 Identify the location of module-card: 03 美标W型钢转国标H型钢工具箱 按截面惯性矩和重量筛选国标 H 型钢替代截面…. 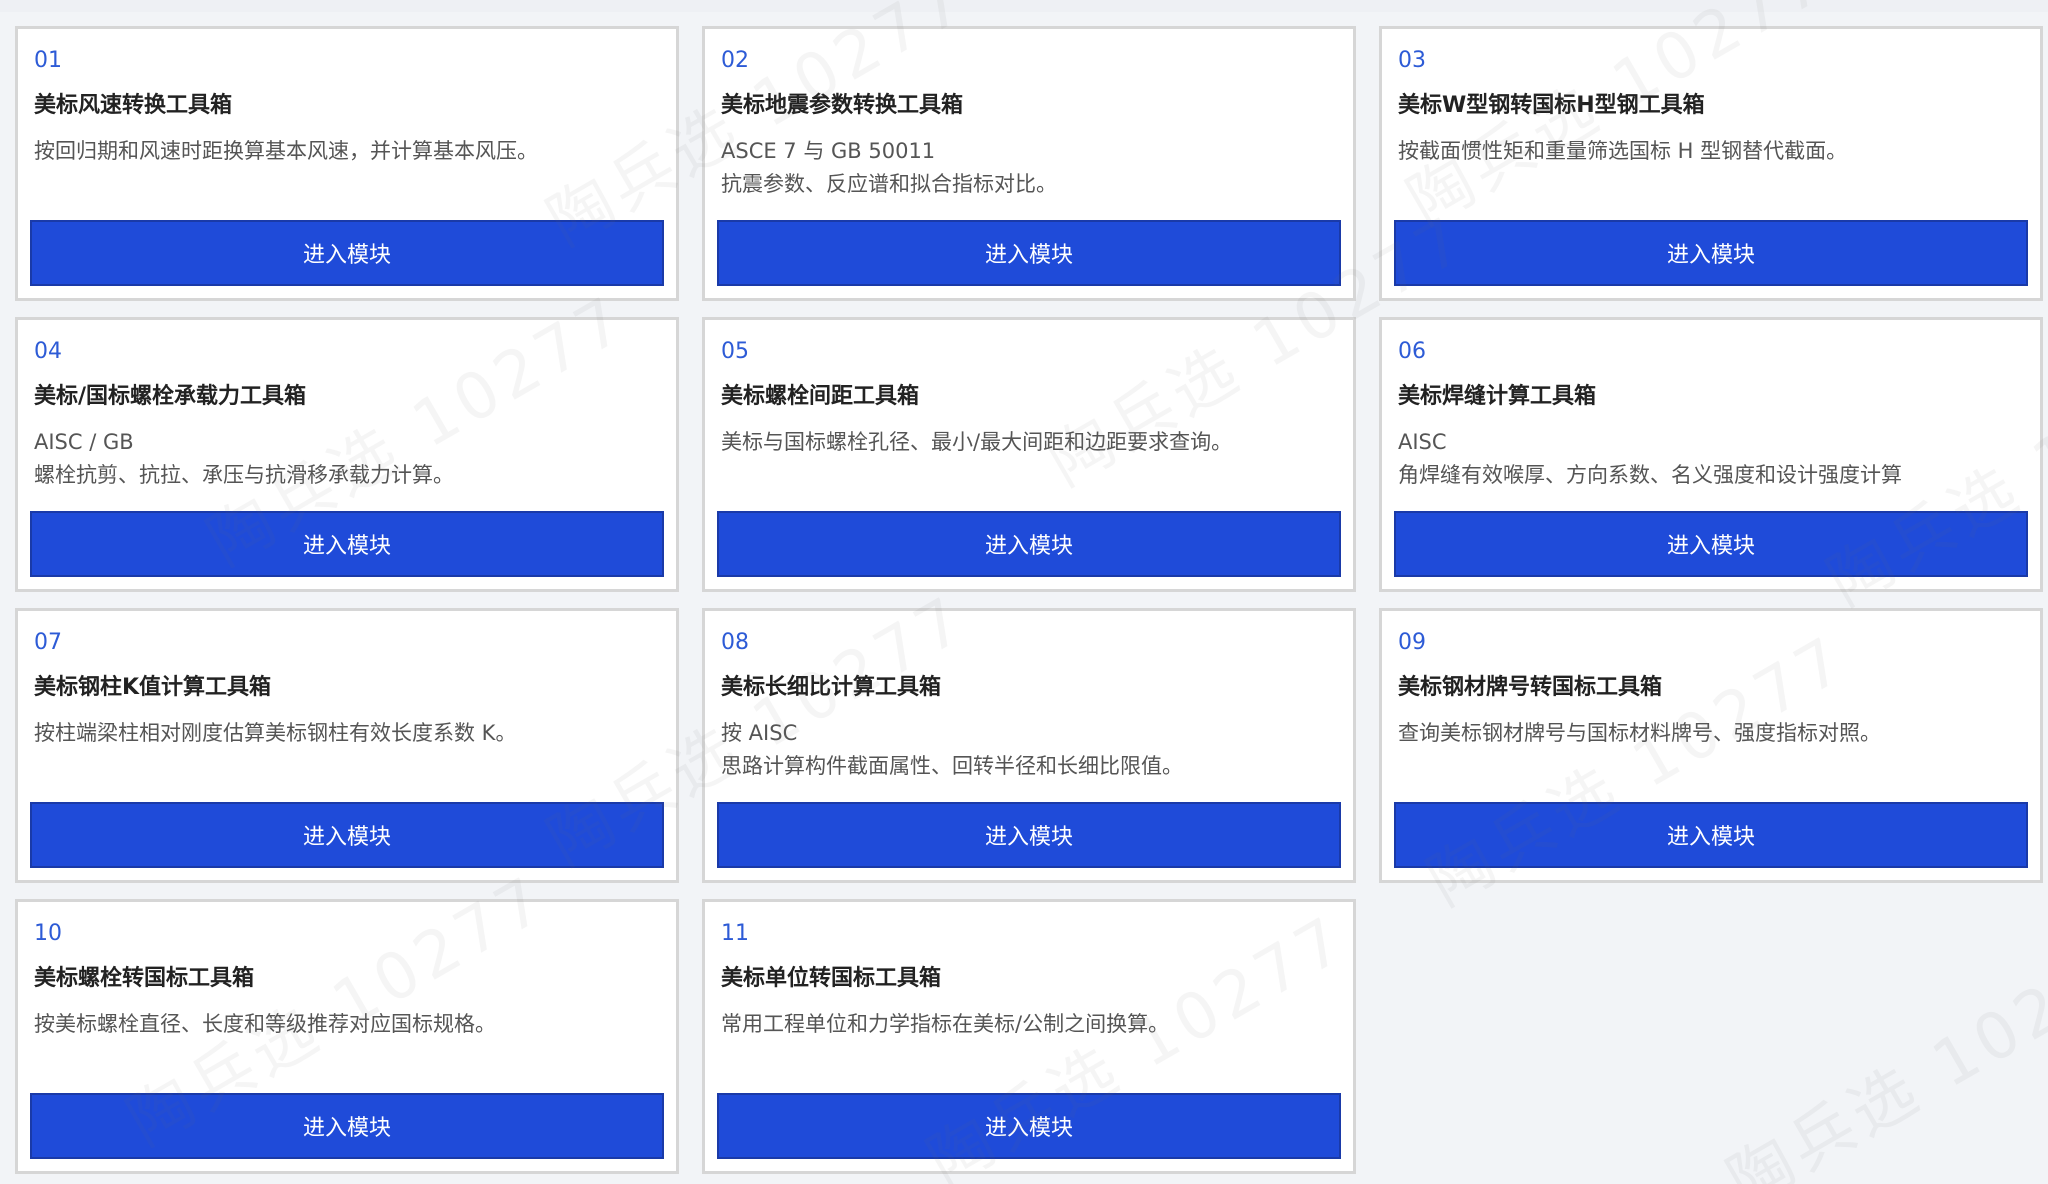
(1711, 163).